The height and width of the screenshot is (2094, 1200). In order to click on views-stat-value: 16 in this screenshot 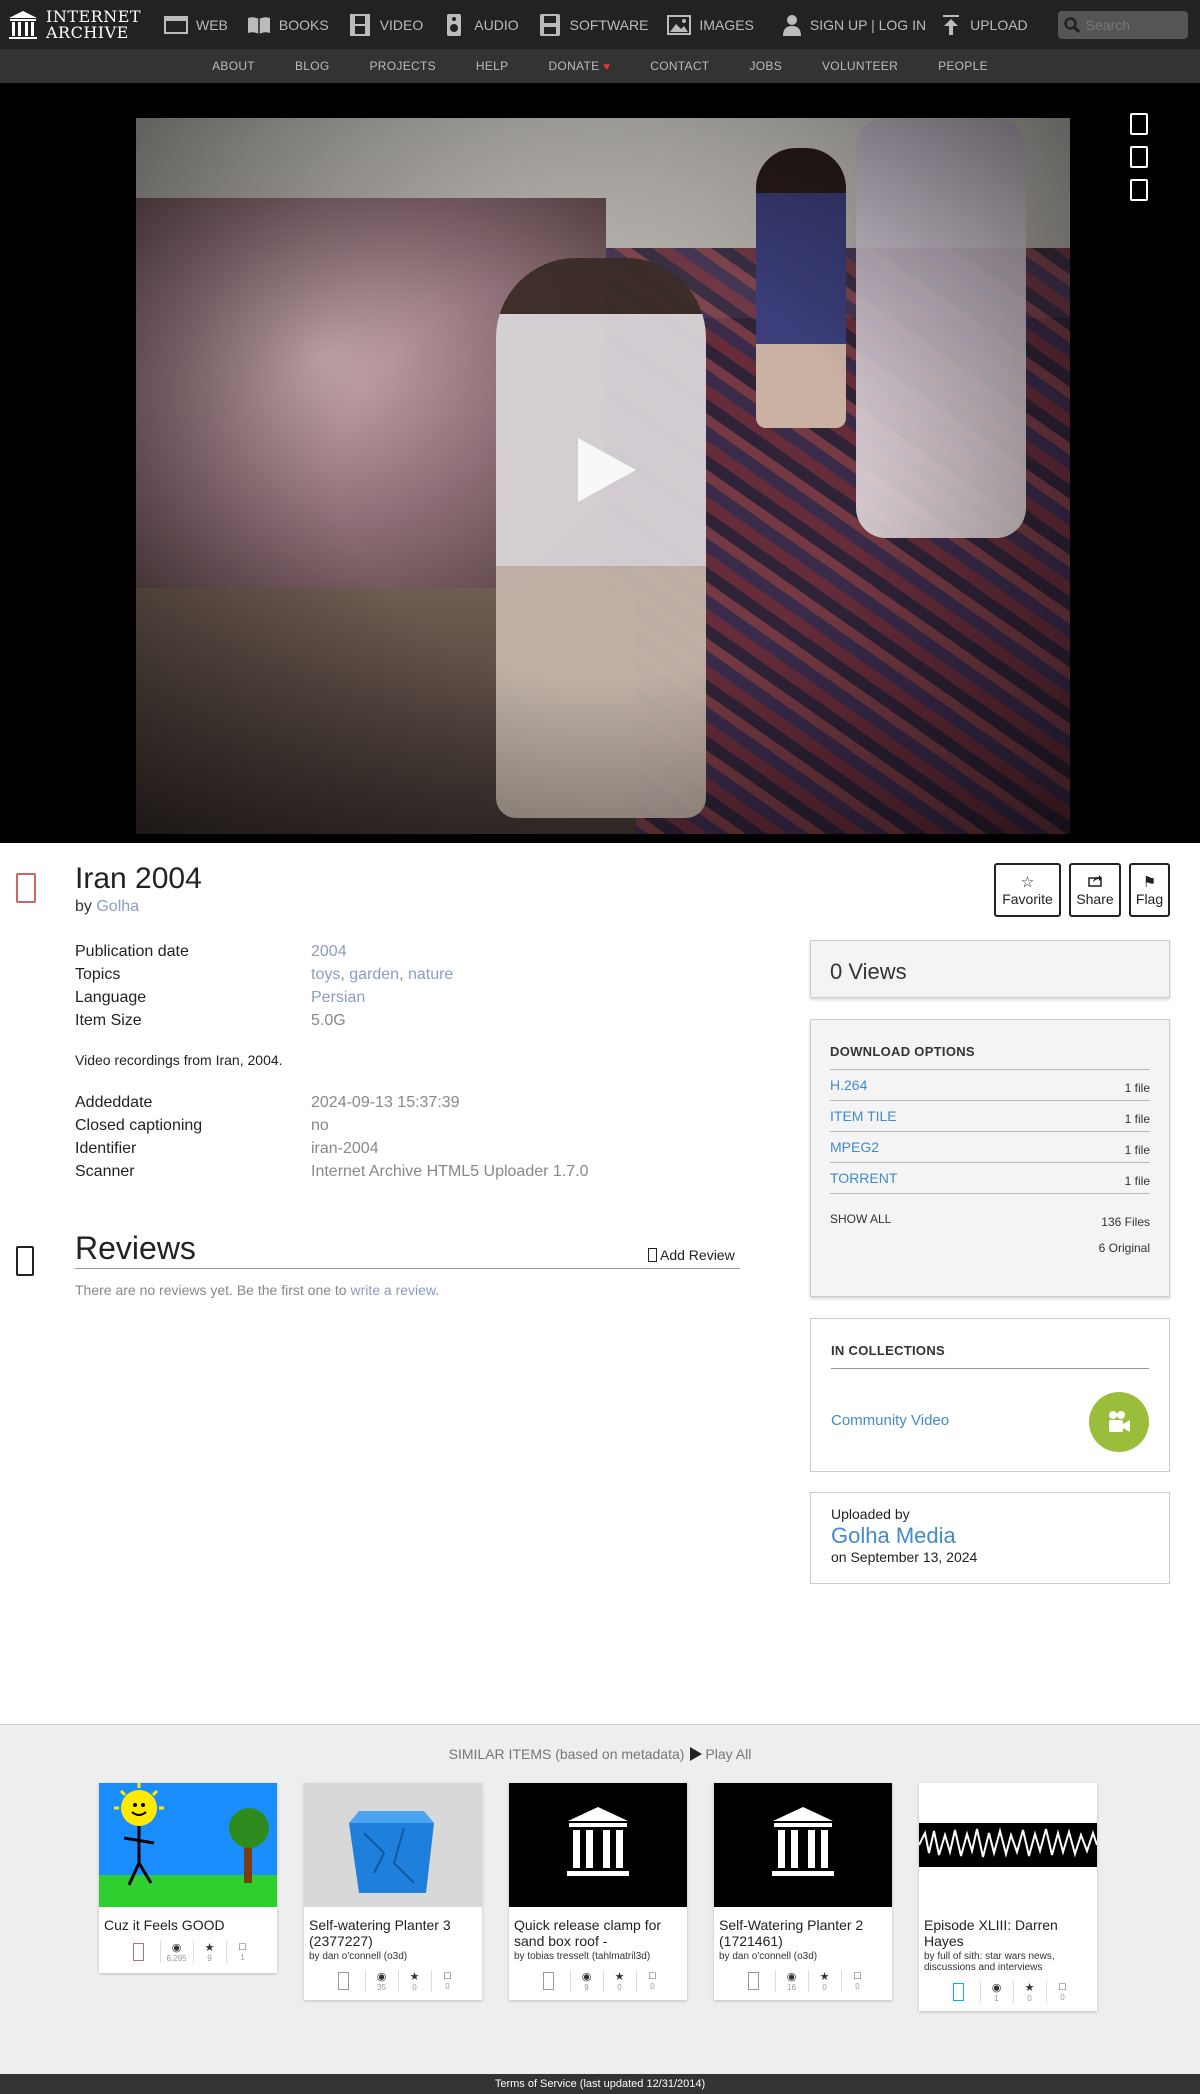, I will do `click(791, 1987)`.